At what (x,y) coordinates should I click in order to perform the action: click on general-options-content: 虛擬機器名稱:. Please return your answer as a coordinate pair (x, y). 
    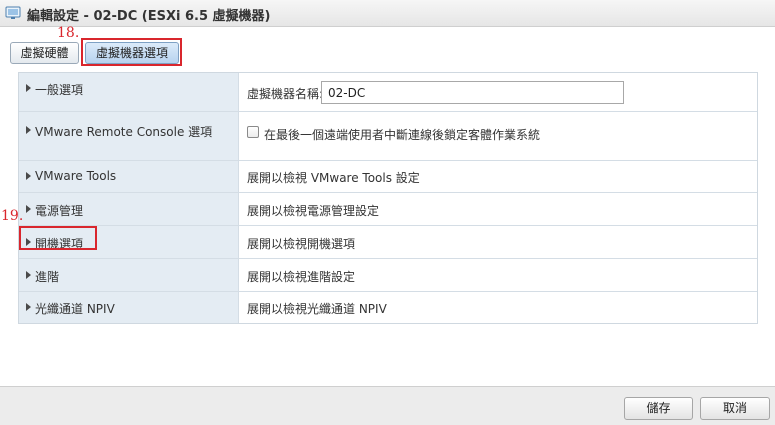
    Looking at the image, I should click on (498, 92).